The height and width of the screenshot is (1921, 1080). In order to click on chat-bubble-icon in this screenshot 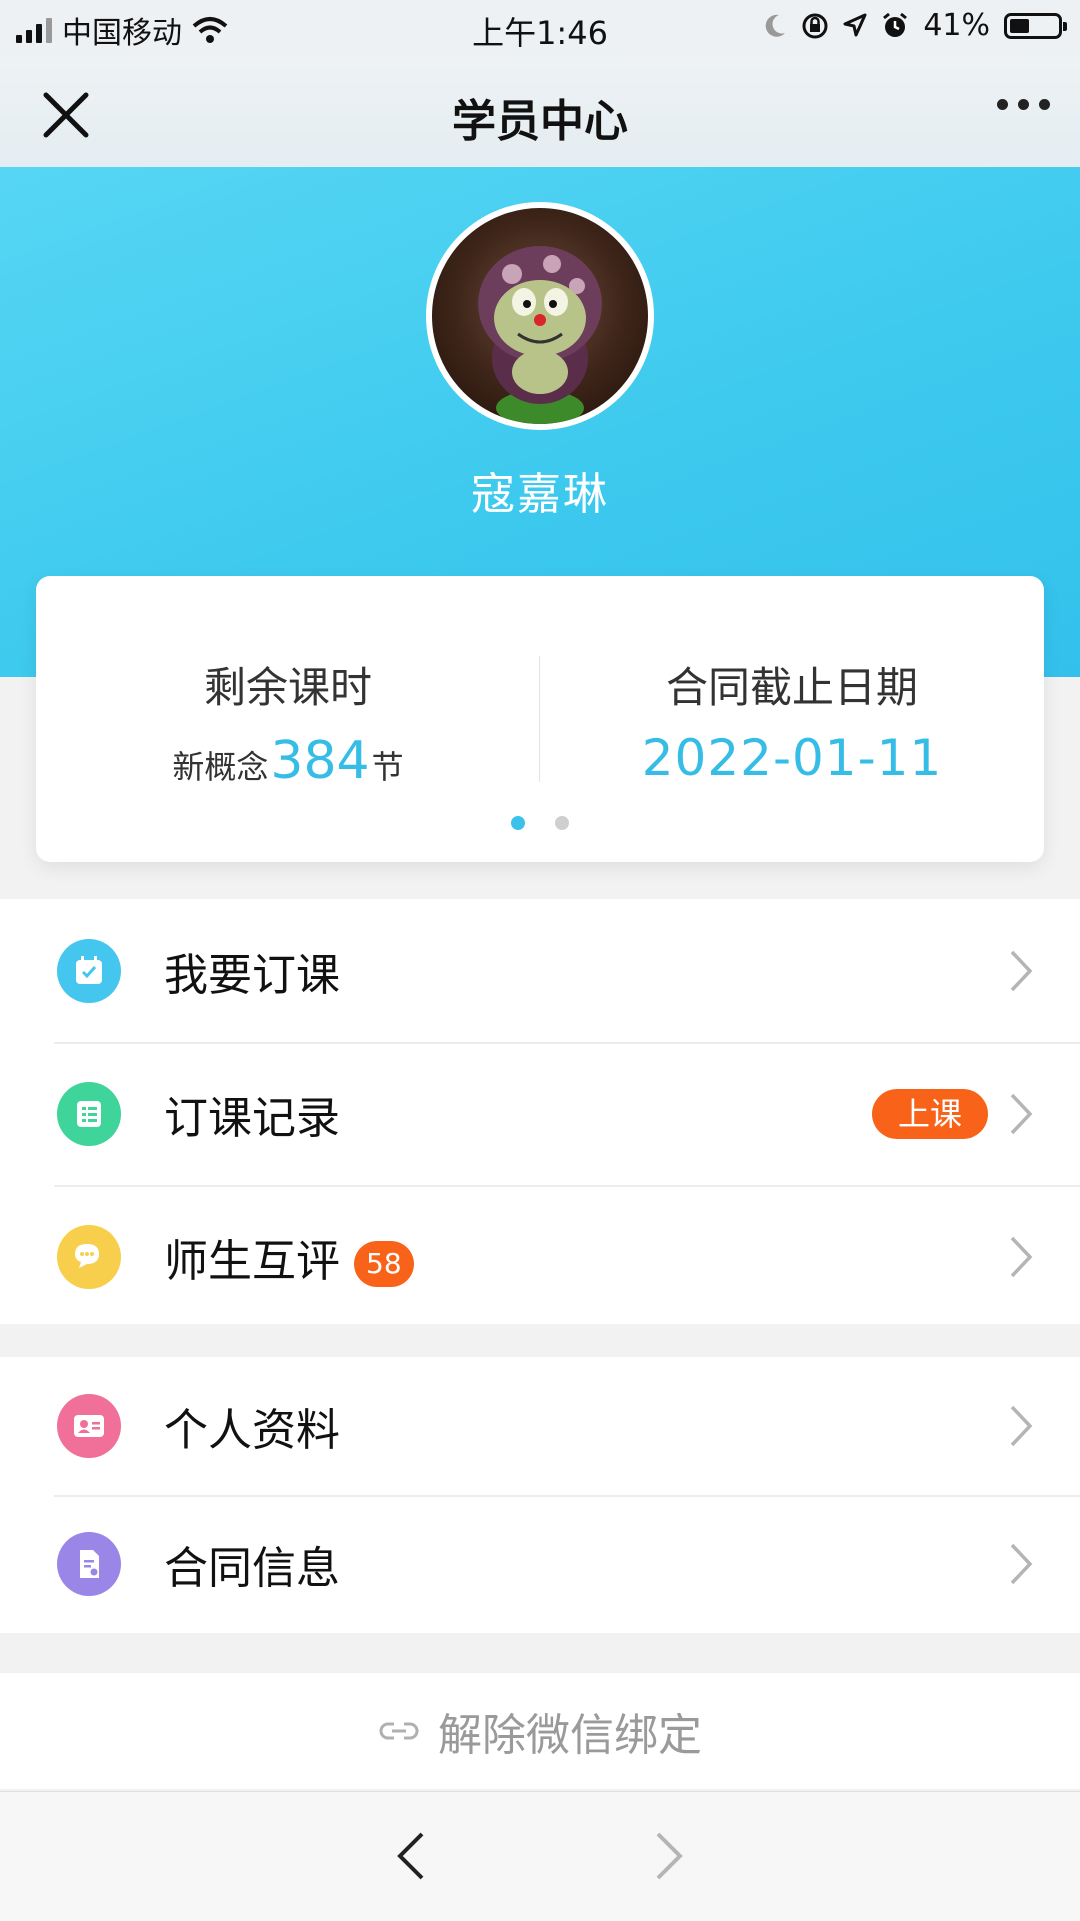, I will do `click(89, 1256)`.